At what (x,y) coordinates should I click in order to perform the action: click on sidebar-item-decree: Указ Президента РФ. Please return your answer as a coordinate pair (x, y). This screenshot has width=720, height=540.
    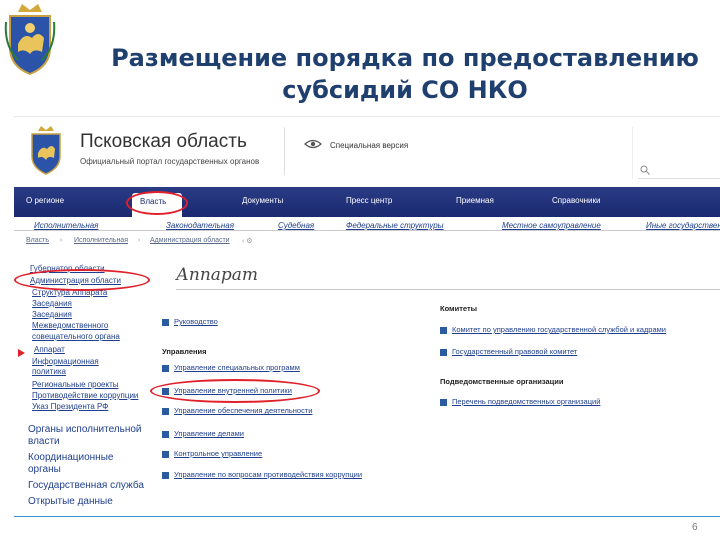
    Looking at the image, I should click on (70, 407).